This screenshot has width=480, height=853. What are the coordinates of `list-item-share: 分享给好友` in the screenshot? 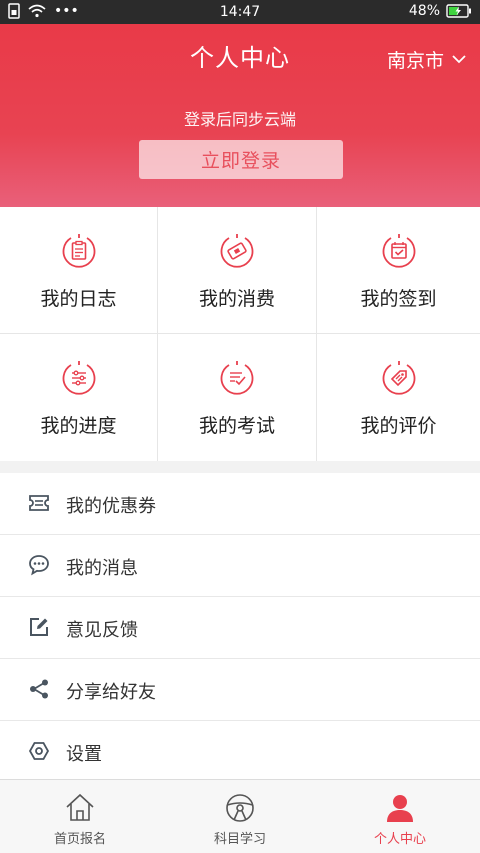 It's located at (240, 690).